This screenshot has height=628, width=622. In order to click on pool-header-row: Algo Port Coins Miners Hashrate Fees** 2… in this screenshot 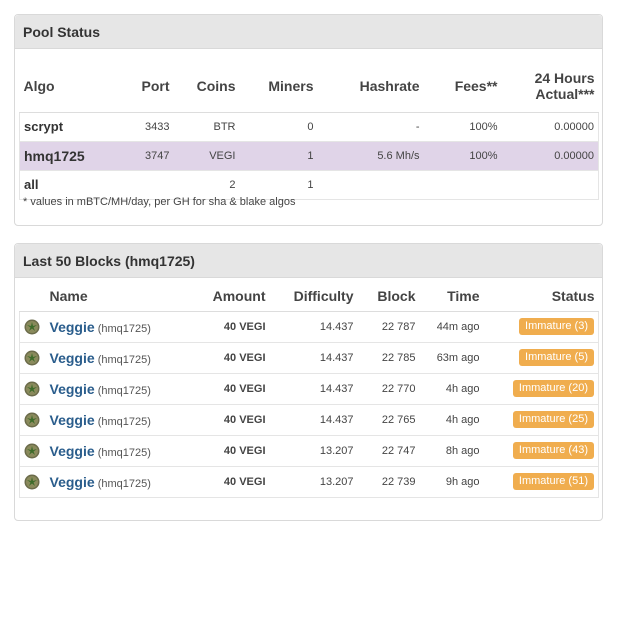, I will do `click(309, 87)`.